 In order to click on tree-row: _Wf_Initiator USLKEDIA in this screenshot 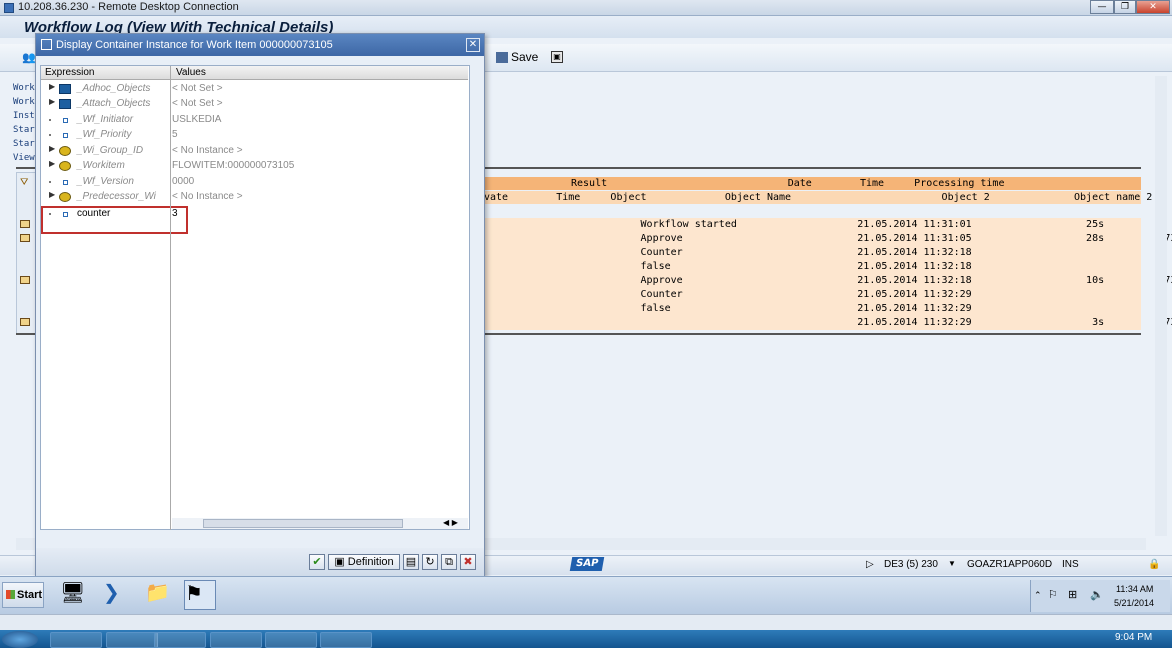, I will do `click(255, 120)`.